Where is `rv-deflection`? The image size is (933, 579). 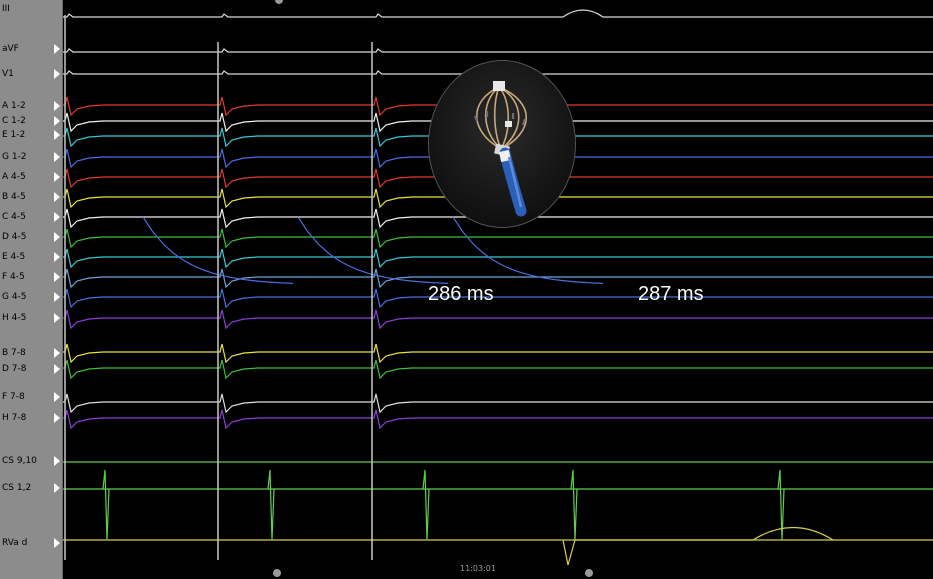
rv-deflection is located at coordinates (698, 546).